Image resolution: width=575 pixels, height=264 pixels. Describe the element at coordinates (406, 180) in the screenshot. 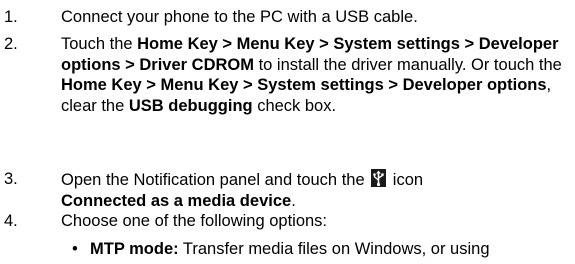

I see `text-segment: icon` at that location.